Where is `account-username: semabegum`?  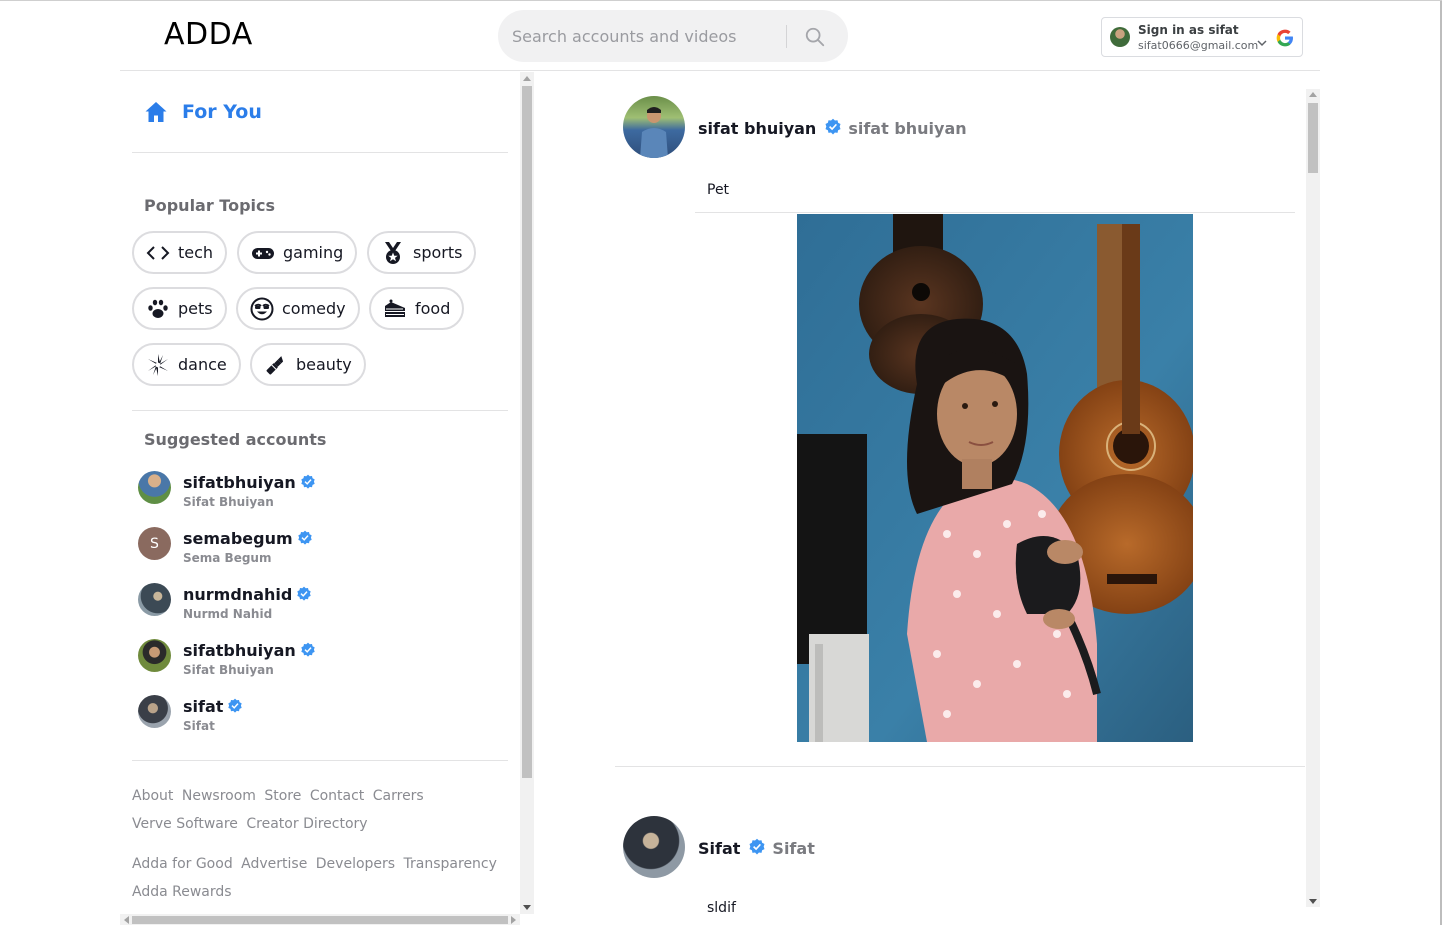 account-username: semabegum is located at coordinates (238, 538).